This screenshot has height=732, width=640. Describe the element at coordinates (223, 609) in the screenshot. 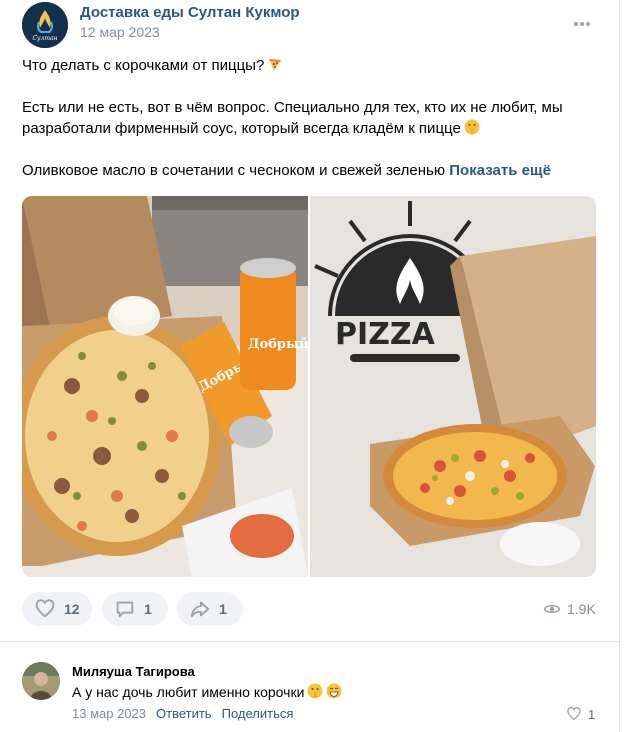

I see `share-count: 1` at that location.